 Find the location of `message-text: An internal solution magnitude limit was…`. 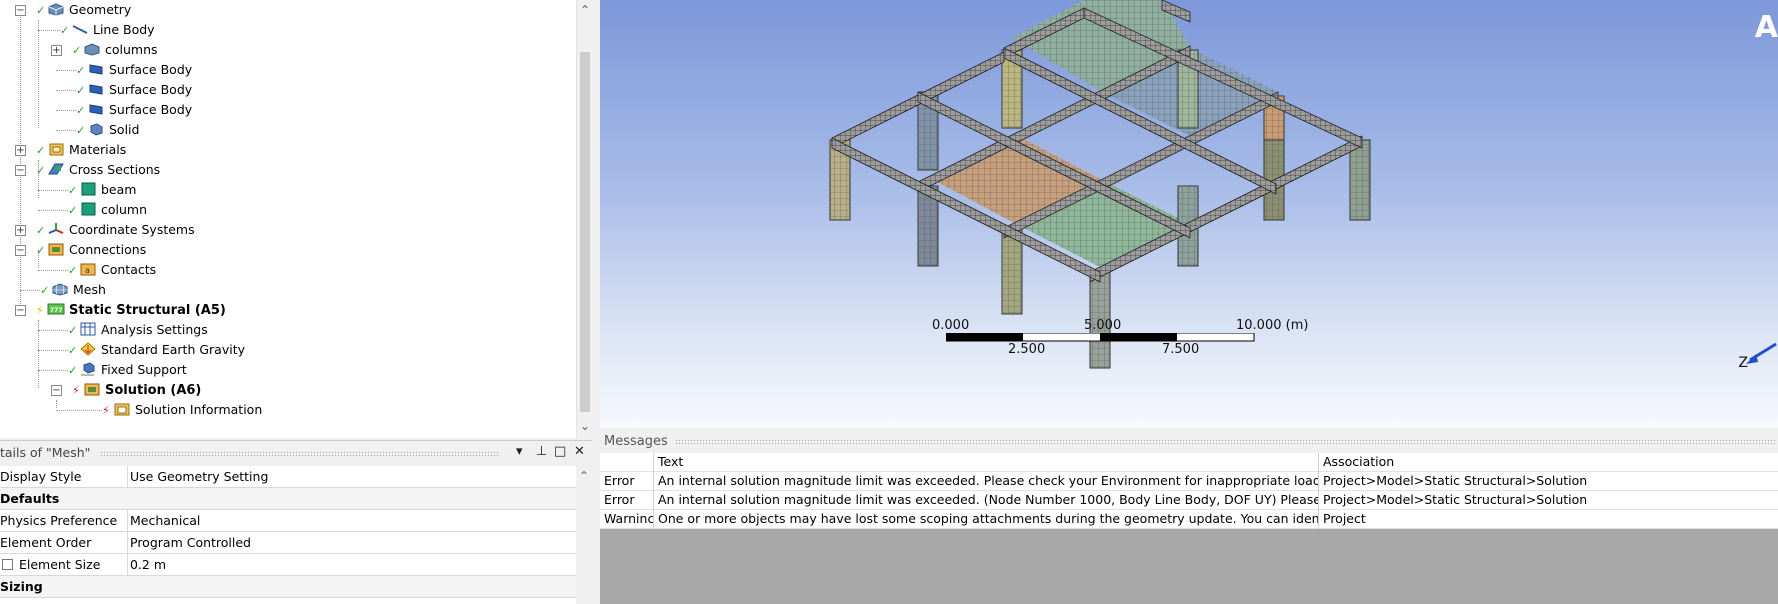

message-text: An internal solution magnitude limit was… is located at coordinates (986, 500).